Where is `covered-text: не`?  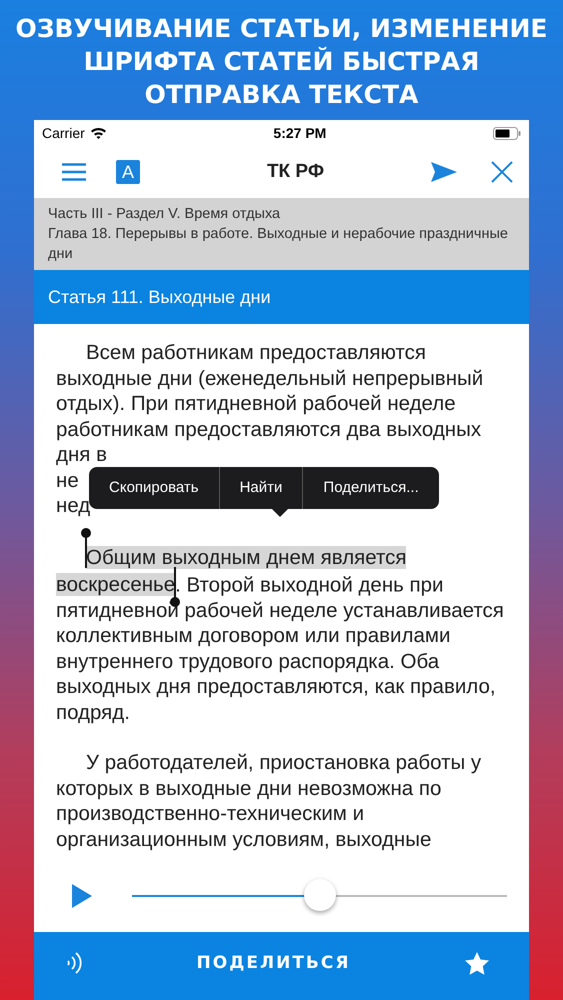
covered-text: не is located at coordinates (67, 480).